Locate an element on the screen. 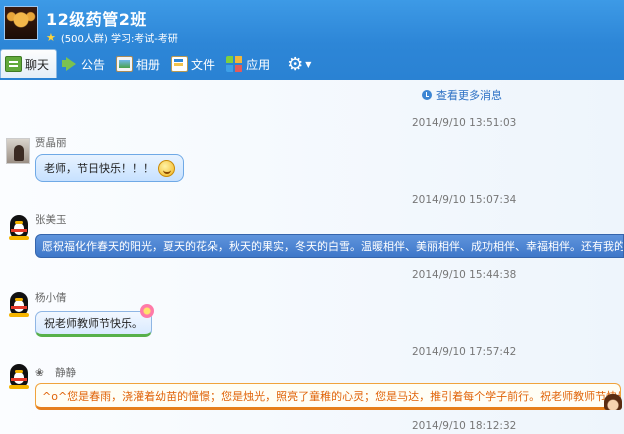 The image size is (624, 434). tab-album: 相册 is located at coordinates (139, 64).